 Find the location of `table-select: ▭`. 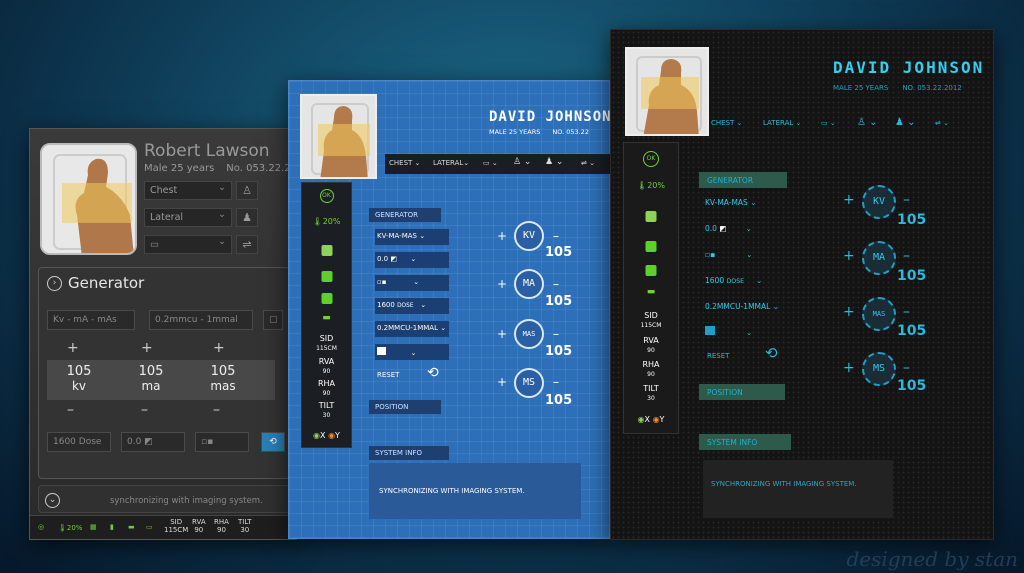

table-select: ▭ is located at coordinates (188, 244).